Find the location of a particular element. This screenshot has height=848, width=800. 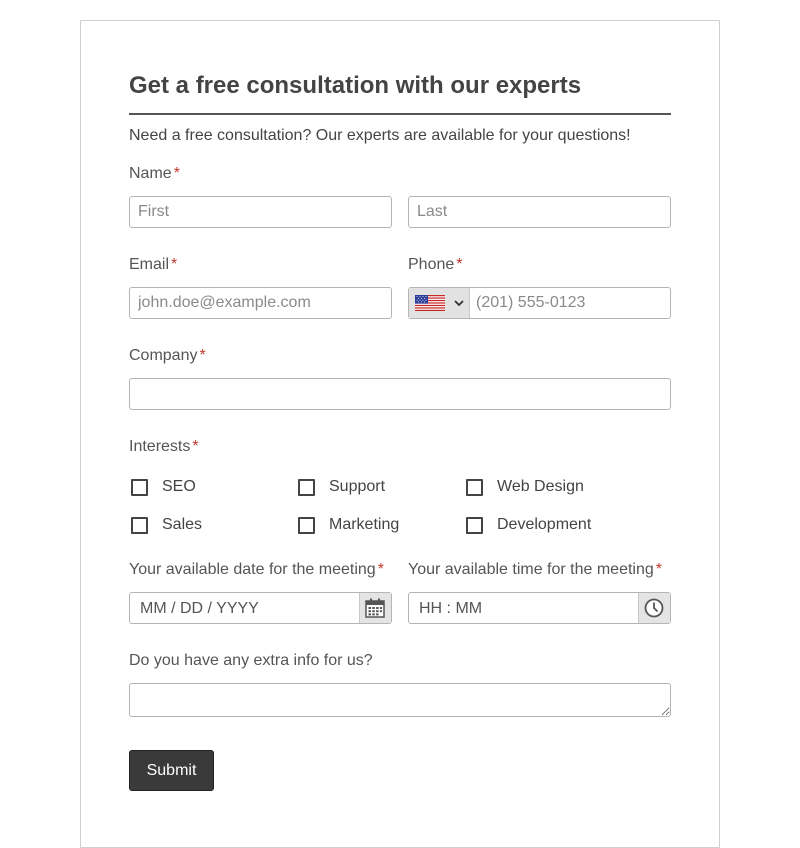

sales-checkbox is located at coordinates (139, 525).